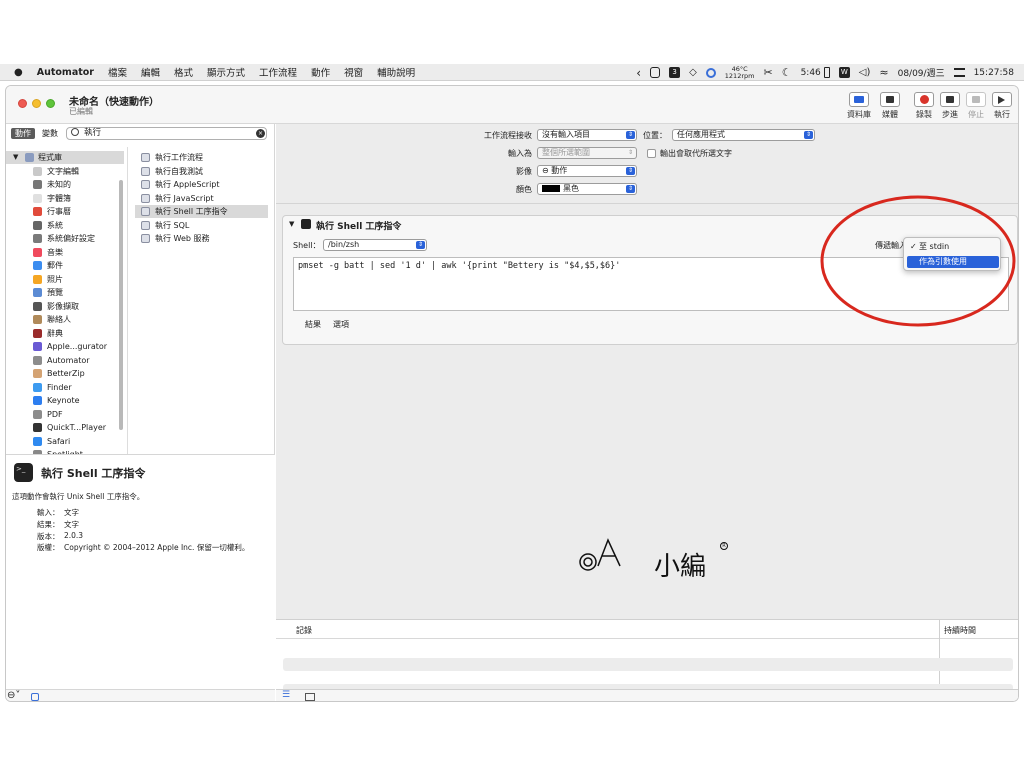 This screenshot has height=768, width=1024. I want to click on menu-workflow: 工作流程, so click(278, 72).